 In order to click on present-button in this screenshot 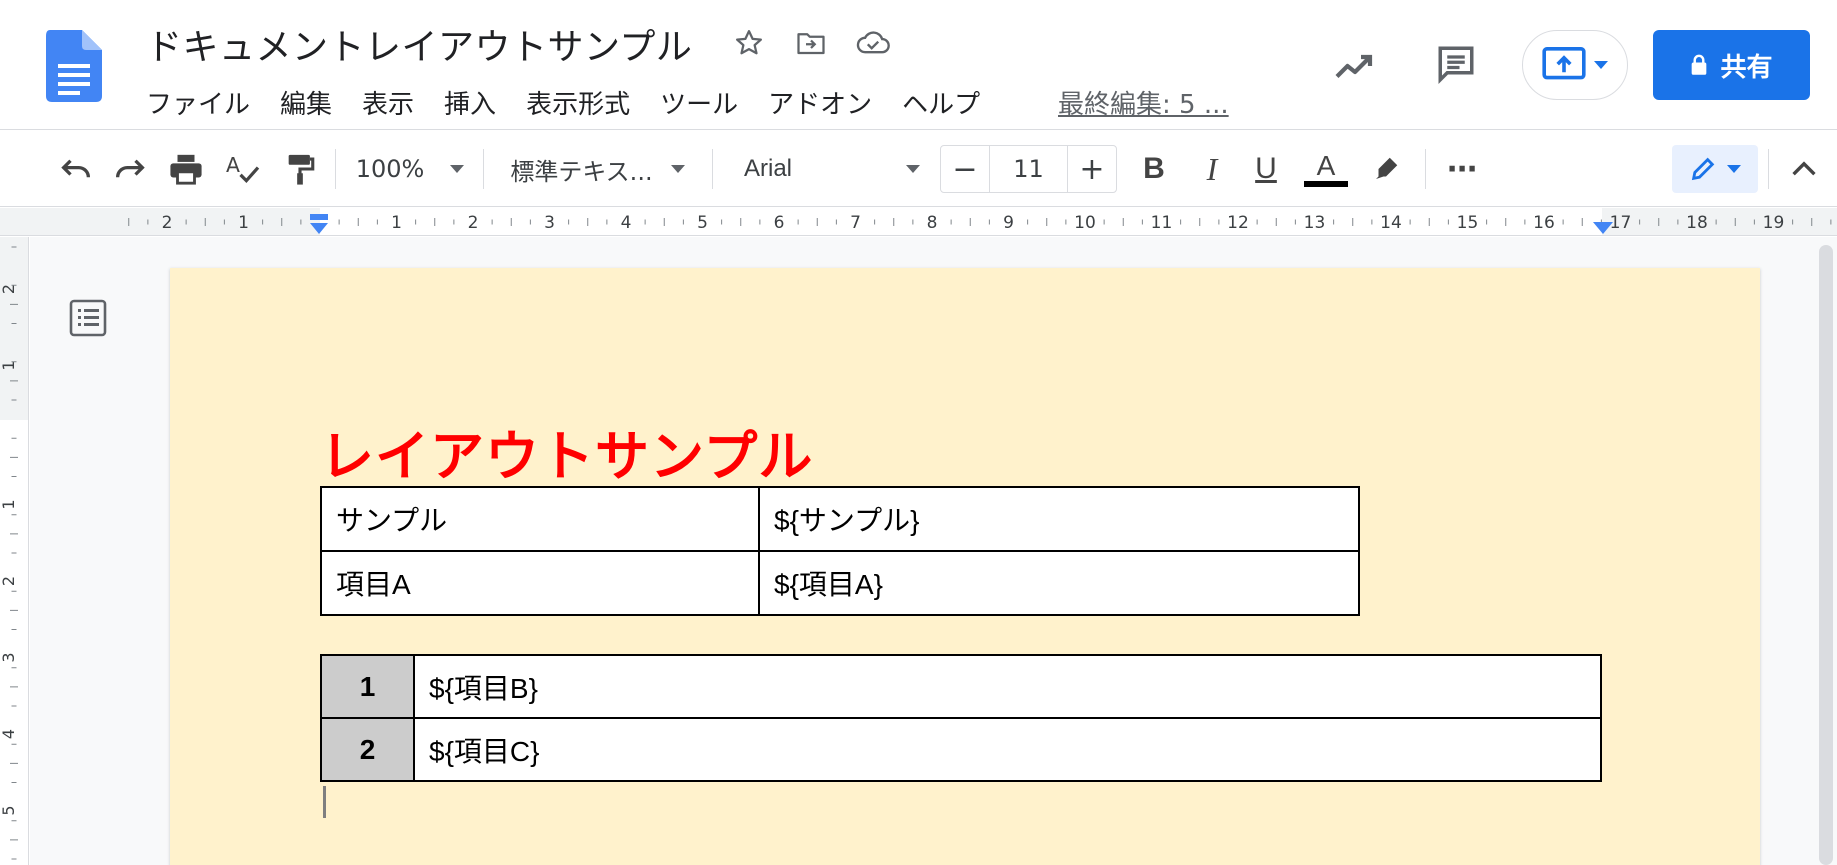, I will do `click(1575, 65)`.